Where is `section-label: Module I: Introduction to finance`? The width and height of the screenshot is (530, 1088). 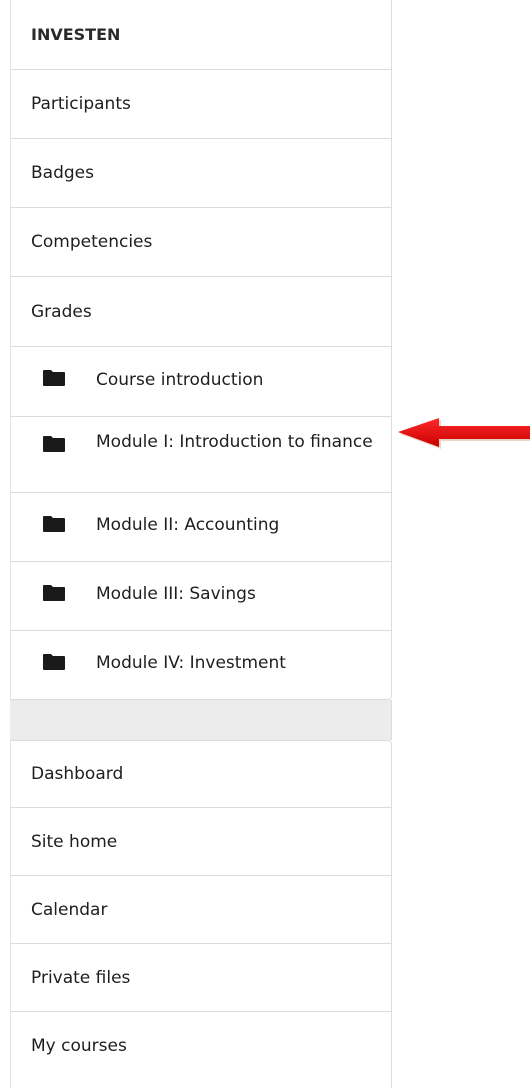 section-label: Module I: Introduction to finance is located at coordinates (234, 442).